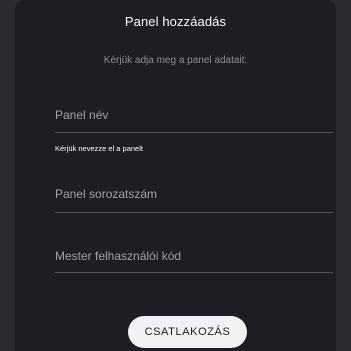 The height and width of the screenshot is (351, 351). What do you see at coordinates (175, 21) in the screenshot?
I see `dialog-title: Panel hozzáadás` at bounding box center [175, 21].